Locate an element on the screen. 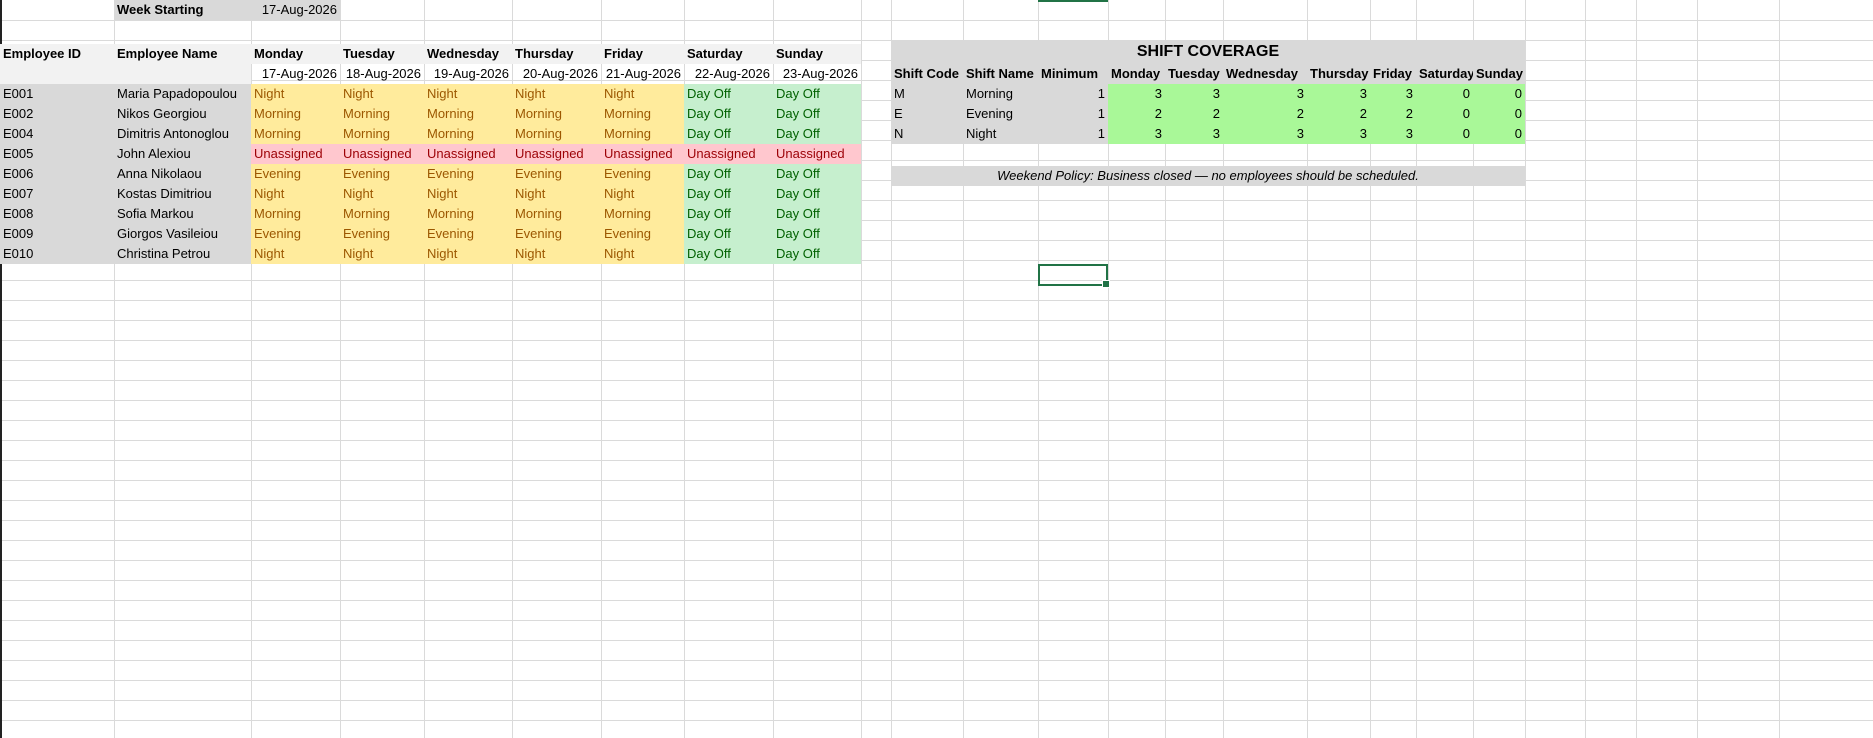 Image resolution: width=1873 pixels, height=738 pixels. employee-name-cell: John Alexiou is located at coordinates (182, 154).